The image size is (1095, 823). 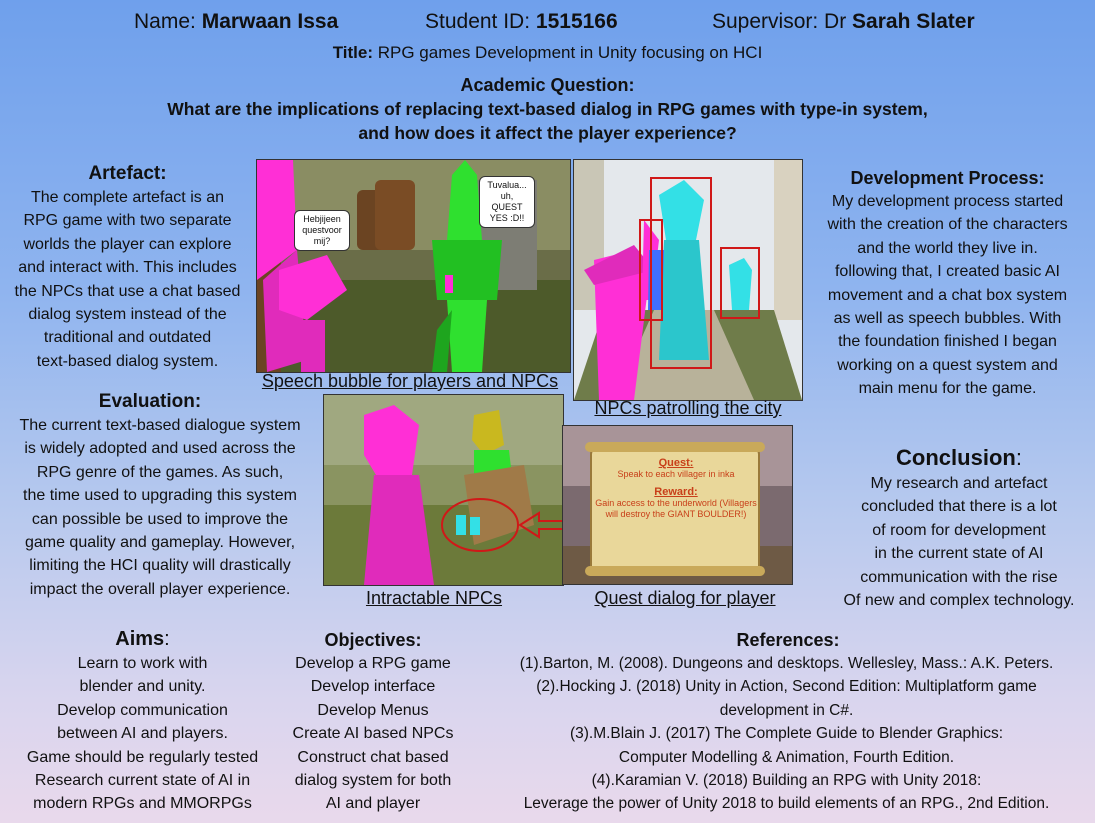 What do you see at coordinates (142, 687) in the screenshot?
I see `text-line: blender and unity.` at bounding box center [142, 687].